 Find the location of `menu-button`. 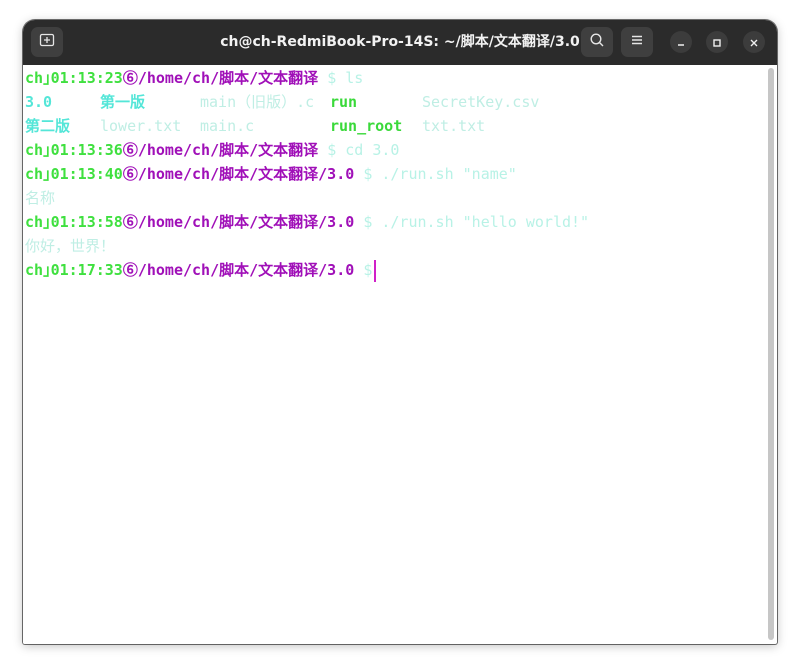

menu-button is located at coordinates (637, 42).